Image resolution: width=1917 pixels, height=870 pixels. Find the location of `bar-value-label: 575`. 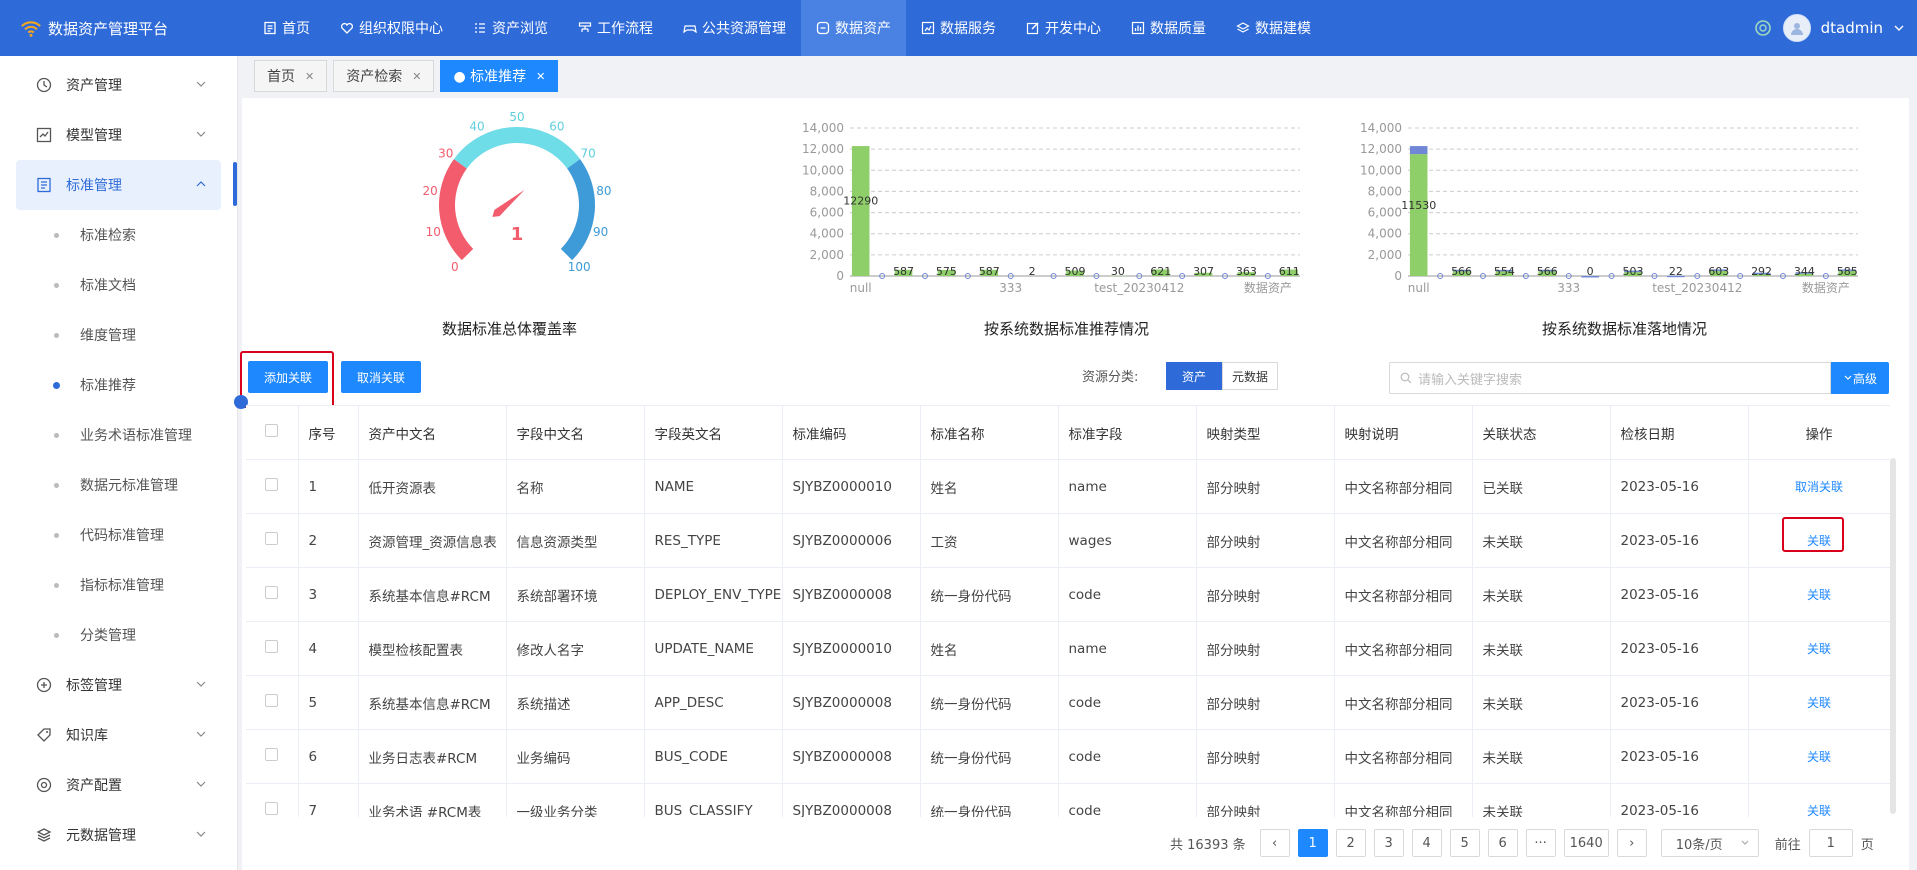

bar-value-label: 575 is located at coordinates (946, 271).